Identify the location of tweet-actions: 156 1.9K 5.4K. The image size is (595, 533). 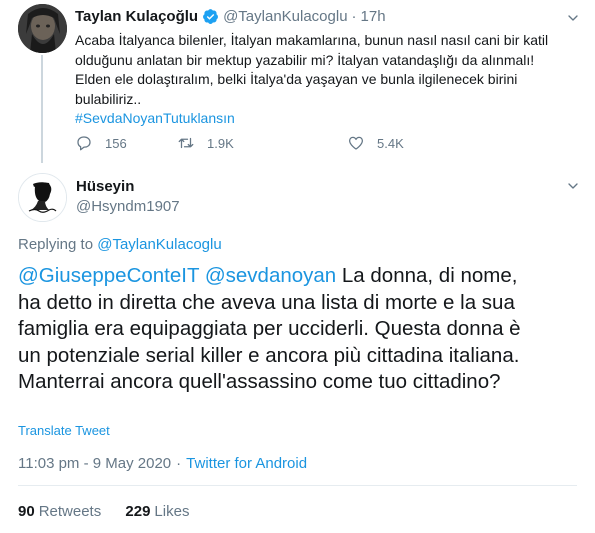
(275, 144).